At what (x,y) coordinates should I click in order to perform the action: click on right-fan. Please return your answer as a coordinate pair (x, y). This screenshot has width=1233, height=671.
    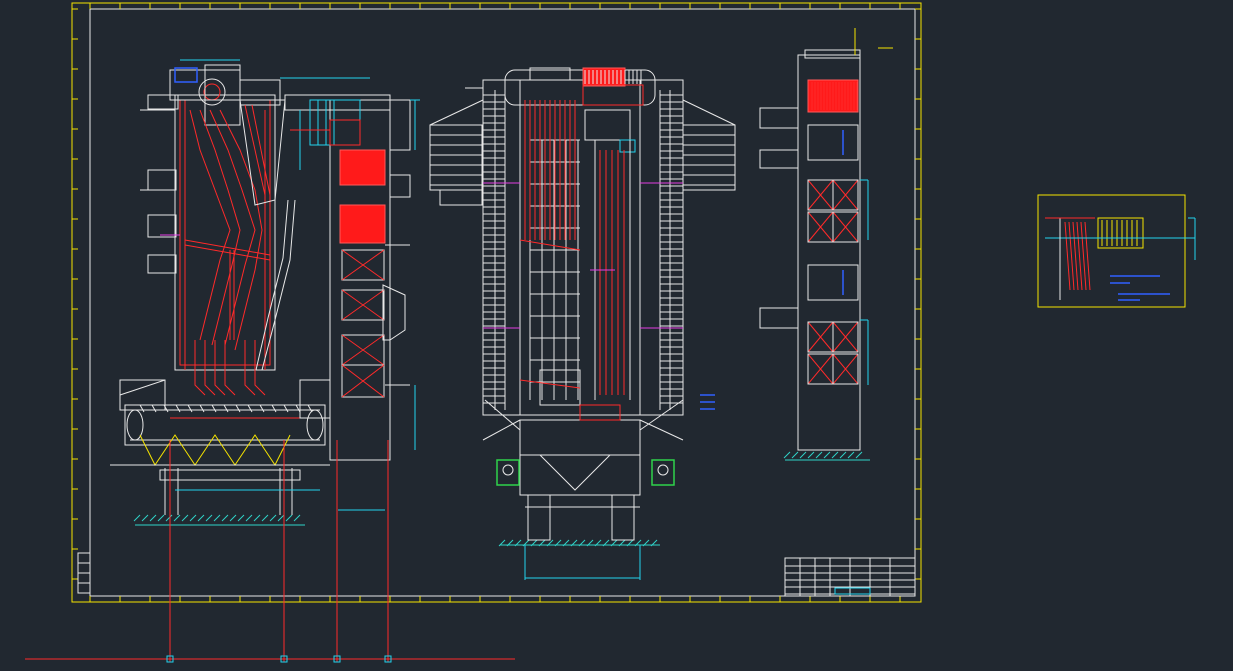
    Looking at the image, I should click on (663, 472).